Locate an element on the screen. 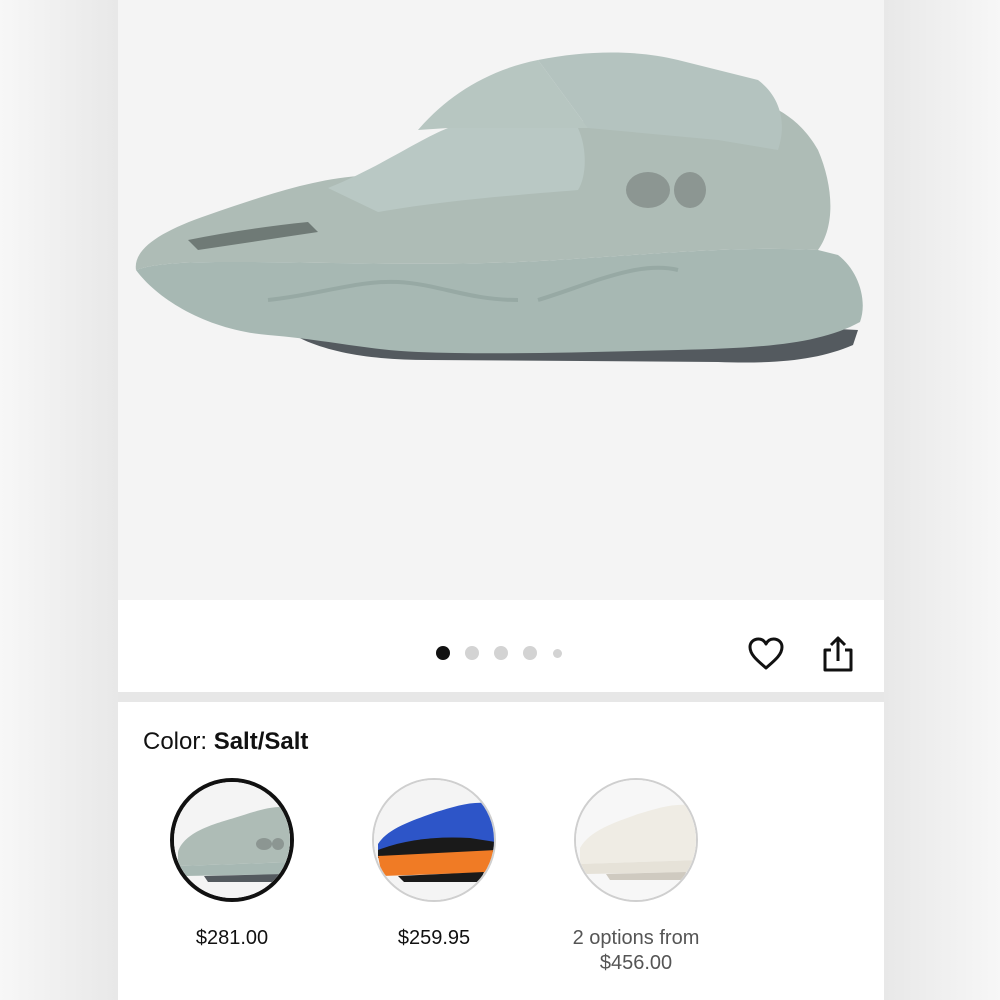  selected-color-name: Salt/Salt is located at coordinates (261, 741).